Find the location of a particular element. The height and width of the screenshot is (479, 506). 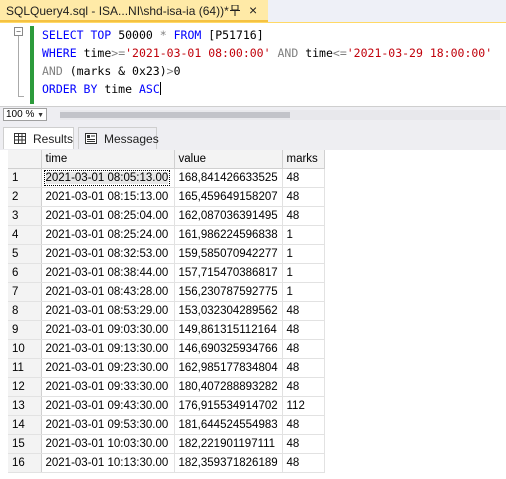

horizontal-scrollbar is located at coordinates (280, 115).